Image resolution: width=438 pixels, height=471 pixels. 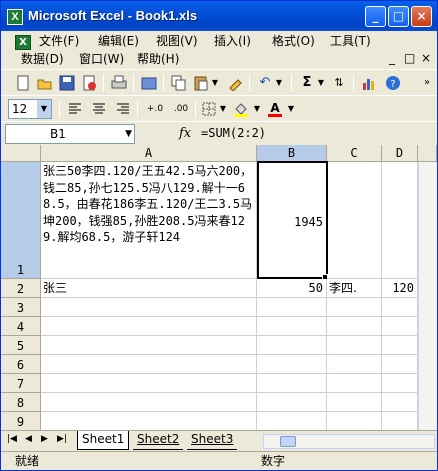 I want to click on row-header-5: 5, so click(x=21, y=345).